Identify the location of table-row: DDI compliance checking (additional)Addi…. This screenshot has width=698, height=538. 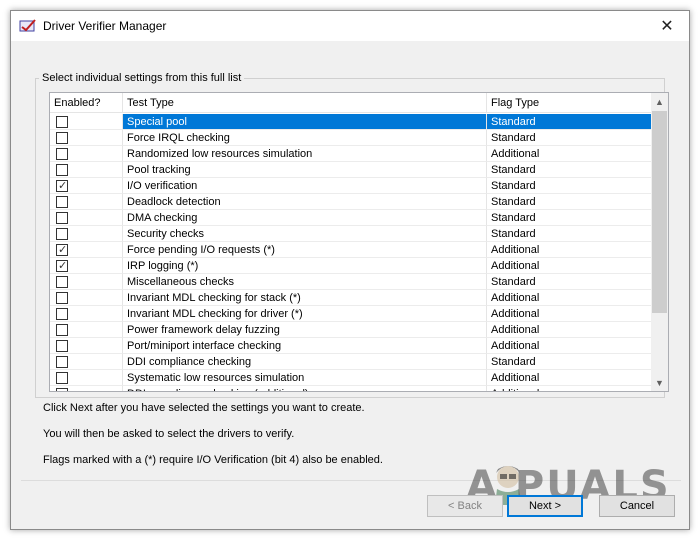
(351, 388).